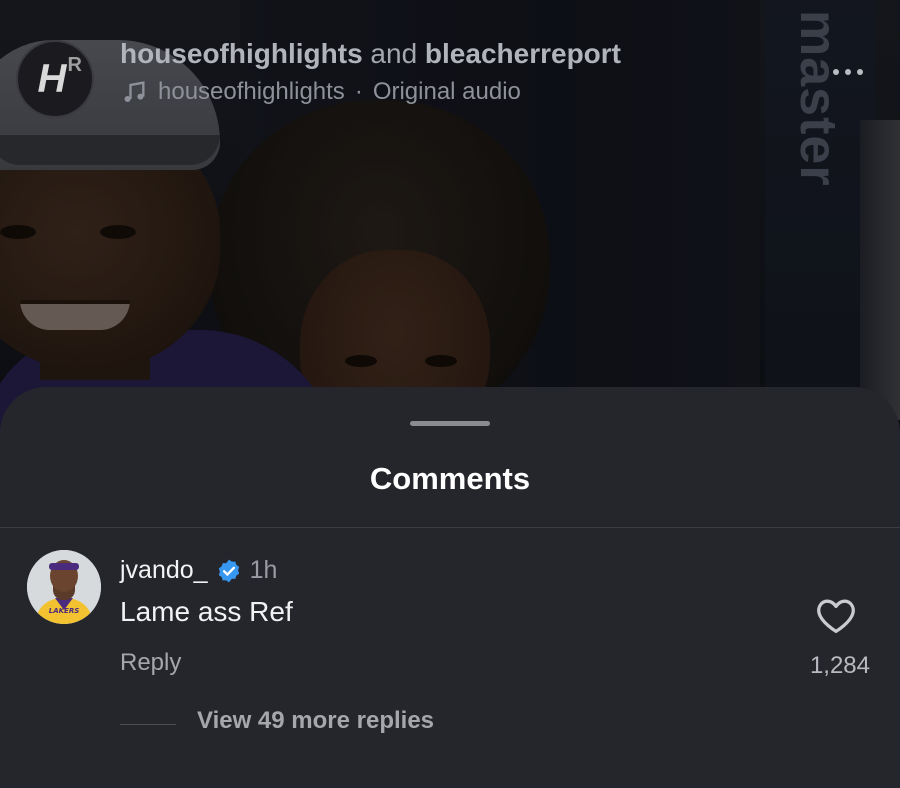  I want to click on comment-text: Lame ass Ref, so click(206, 611).